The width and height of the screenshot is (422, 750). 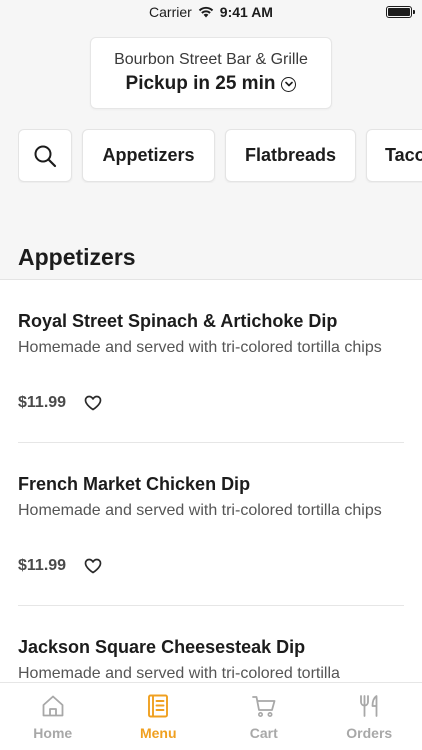 I want to click on section-title: Appetizers, so click(x=77, y=257).